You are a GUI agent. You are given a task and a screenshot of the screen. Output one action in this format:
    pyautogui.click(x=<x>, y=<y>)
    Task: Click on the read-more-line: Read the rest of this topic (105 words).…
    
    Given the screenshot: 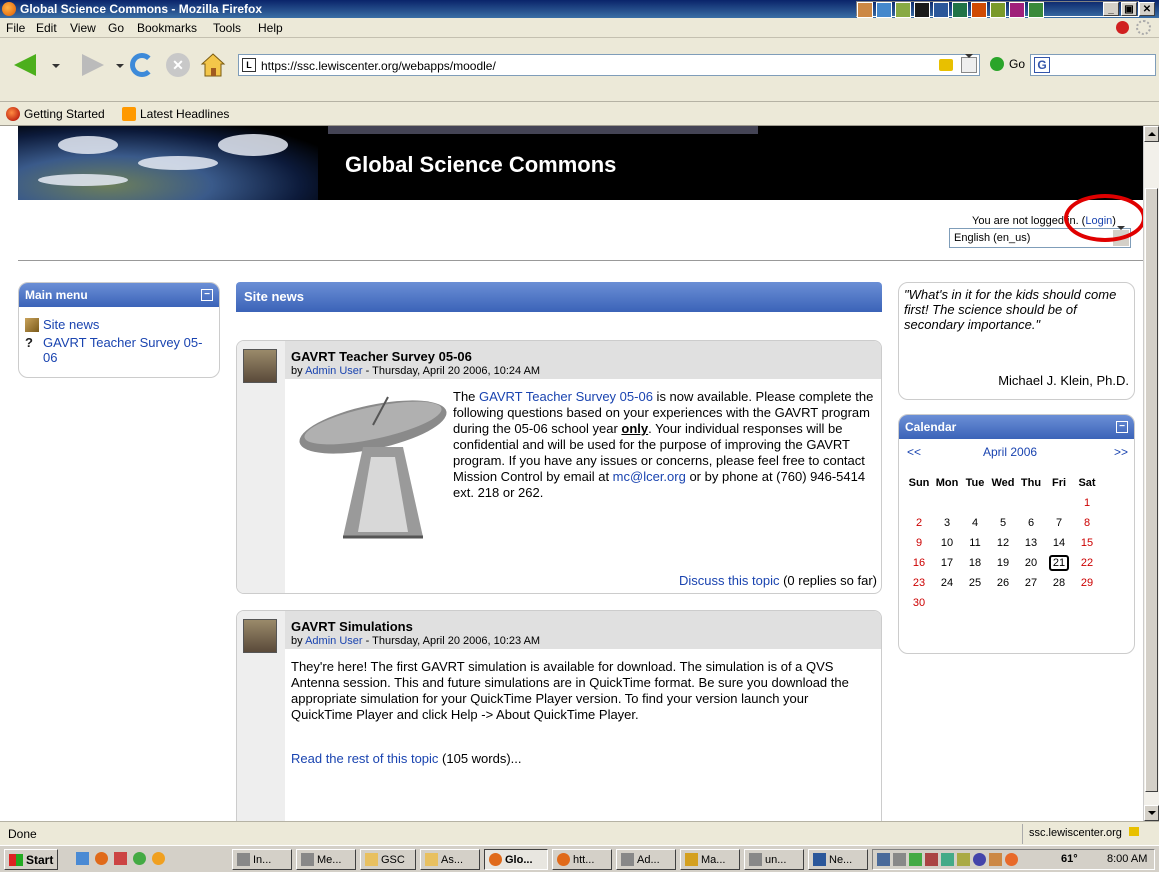 What is the action you would take?
    pyautogui.click(x=406, y=758)
    